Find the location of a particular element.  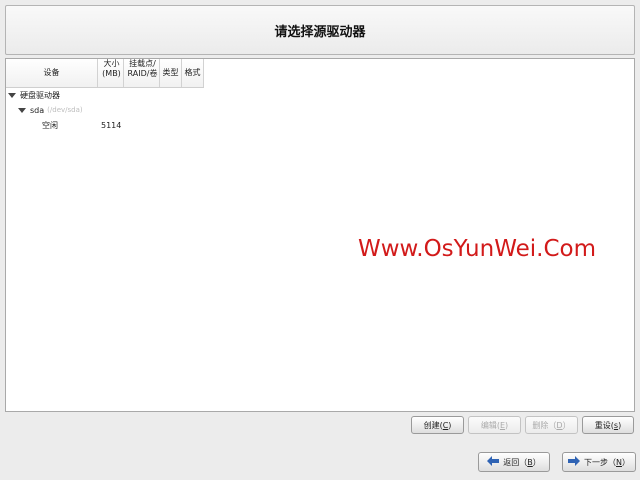

next-label: 下一步（ is located at coordinates (600, 462).